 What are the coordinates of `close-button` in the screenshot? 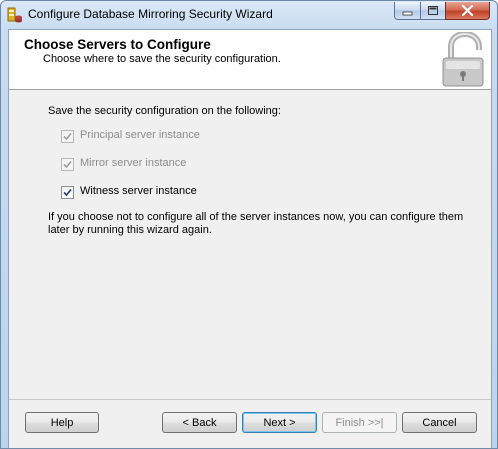 It's located at (467, 11).